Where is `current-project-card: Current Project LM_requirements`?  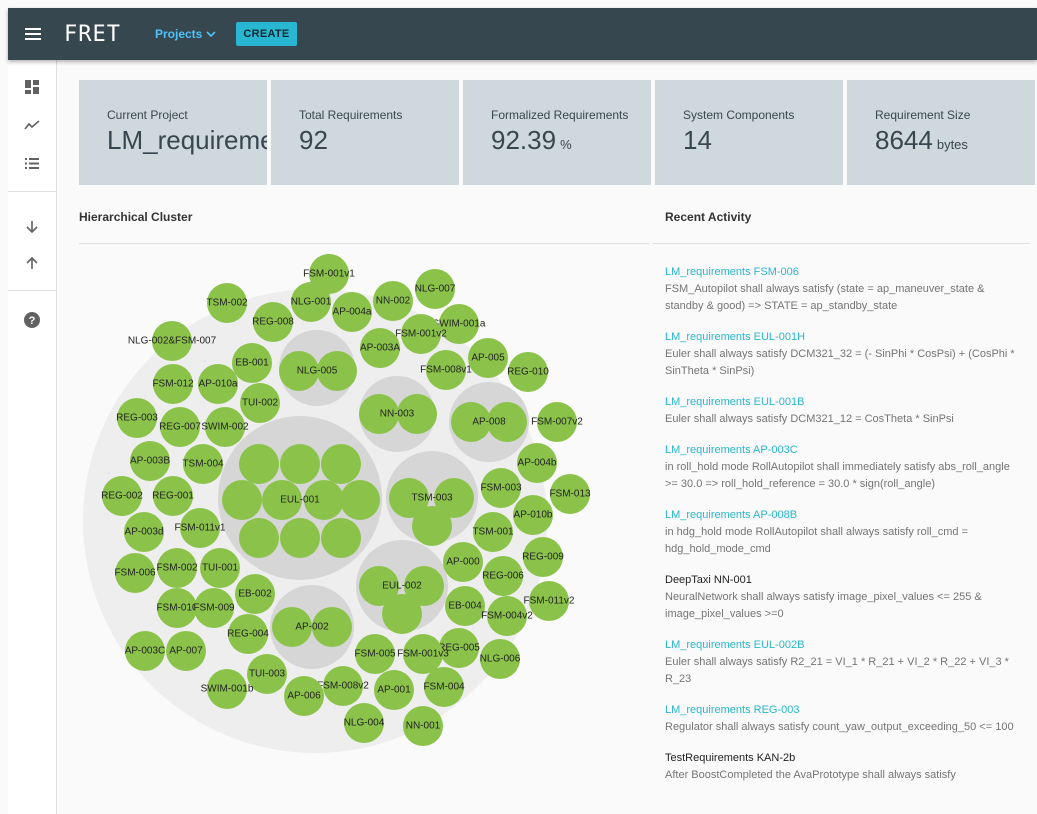 current-project-card: Current Project LM_requirements is located at coordinates (173, 132).